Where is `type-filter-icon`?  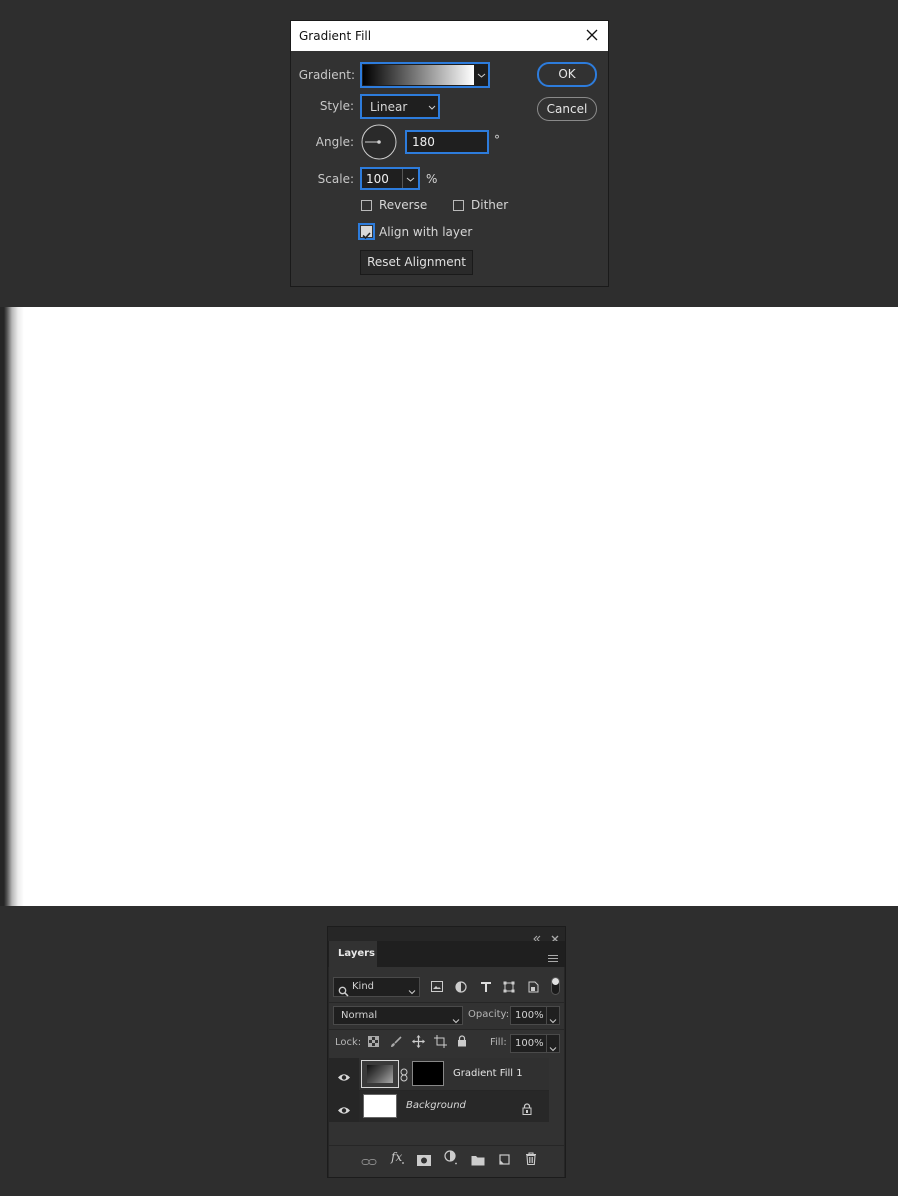 type-filter-icon is located at coordinates (486, 987).